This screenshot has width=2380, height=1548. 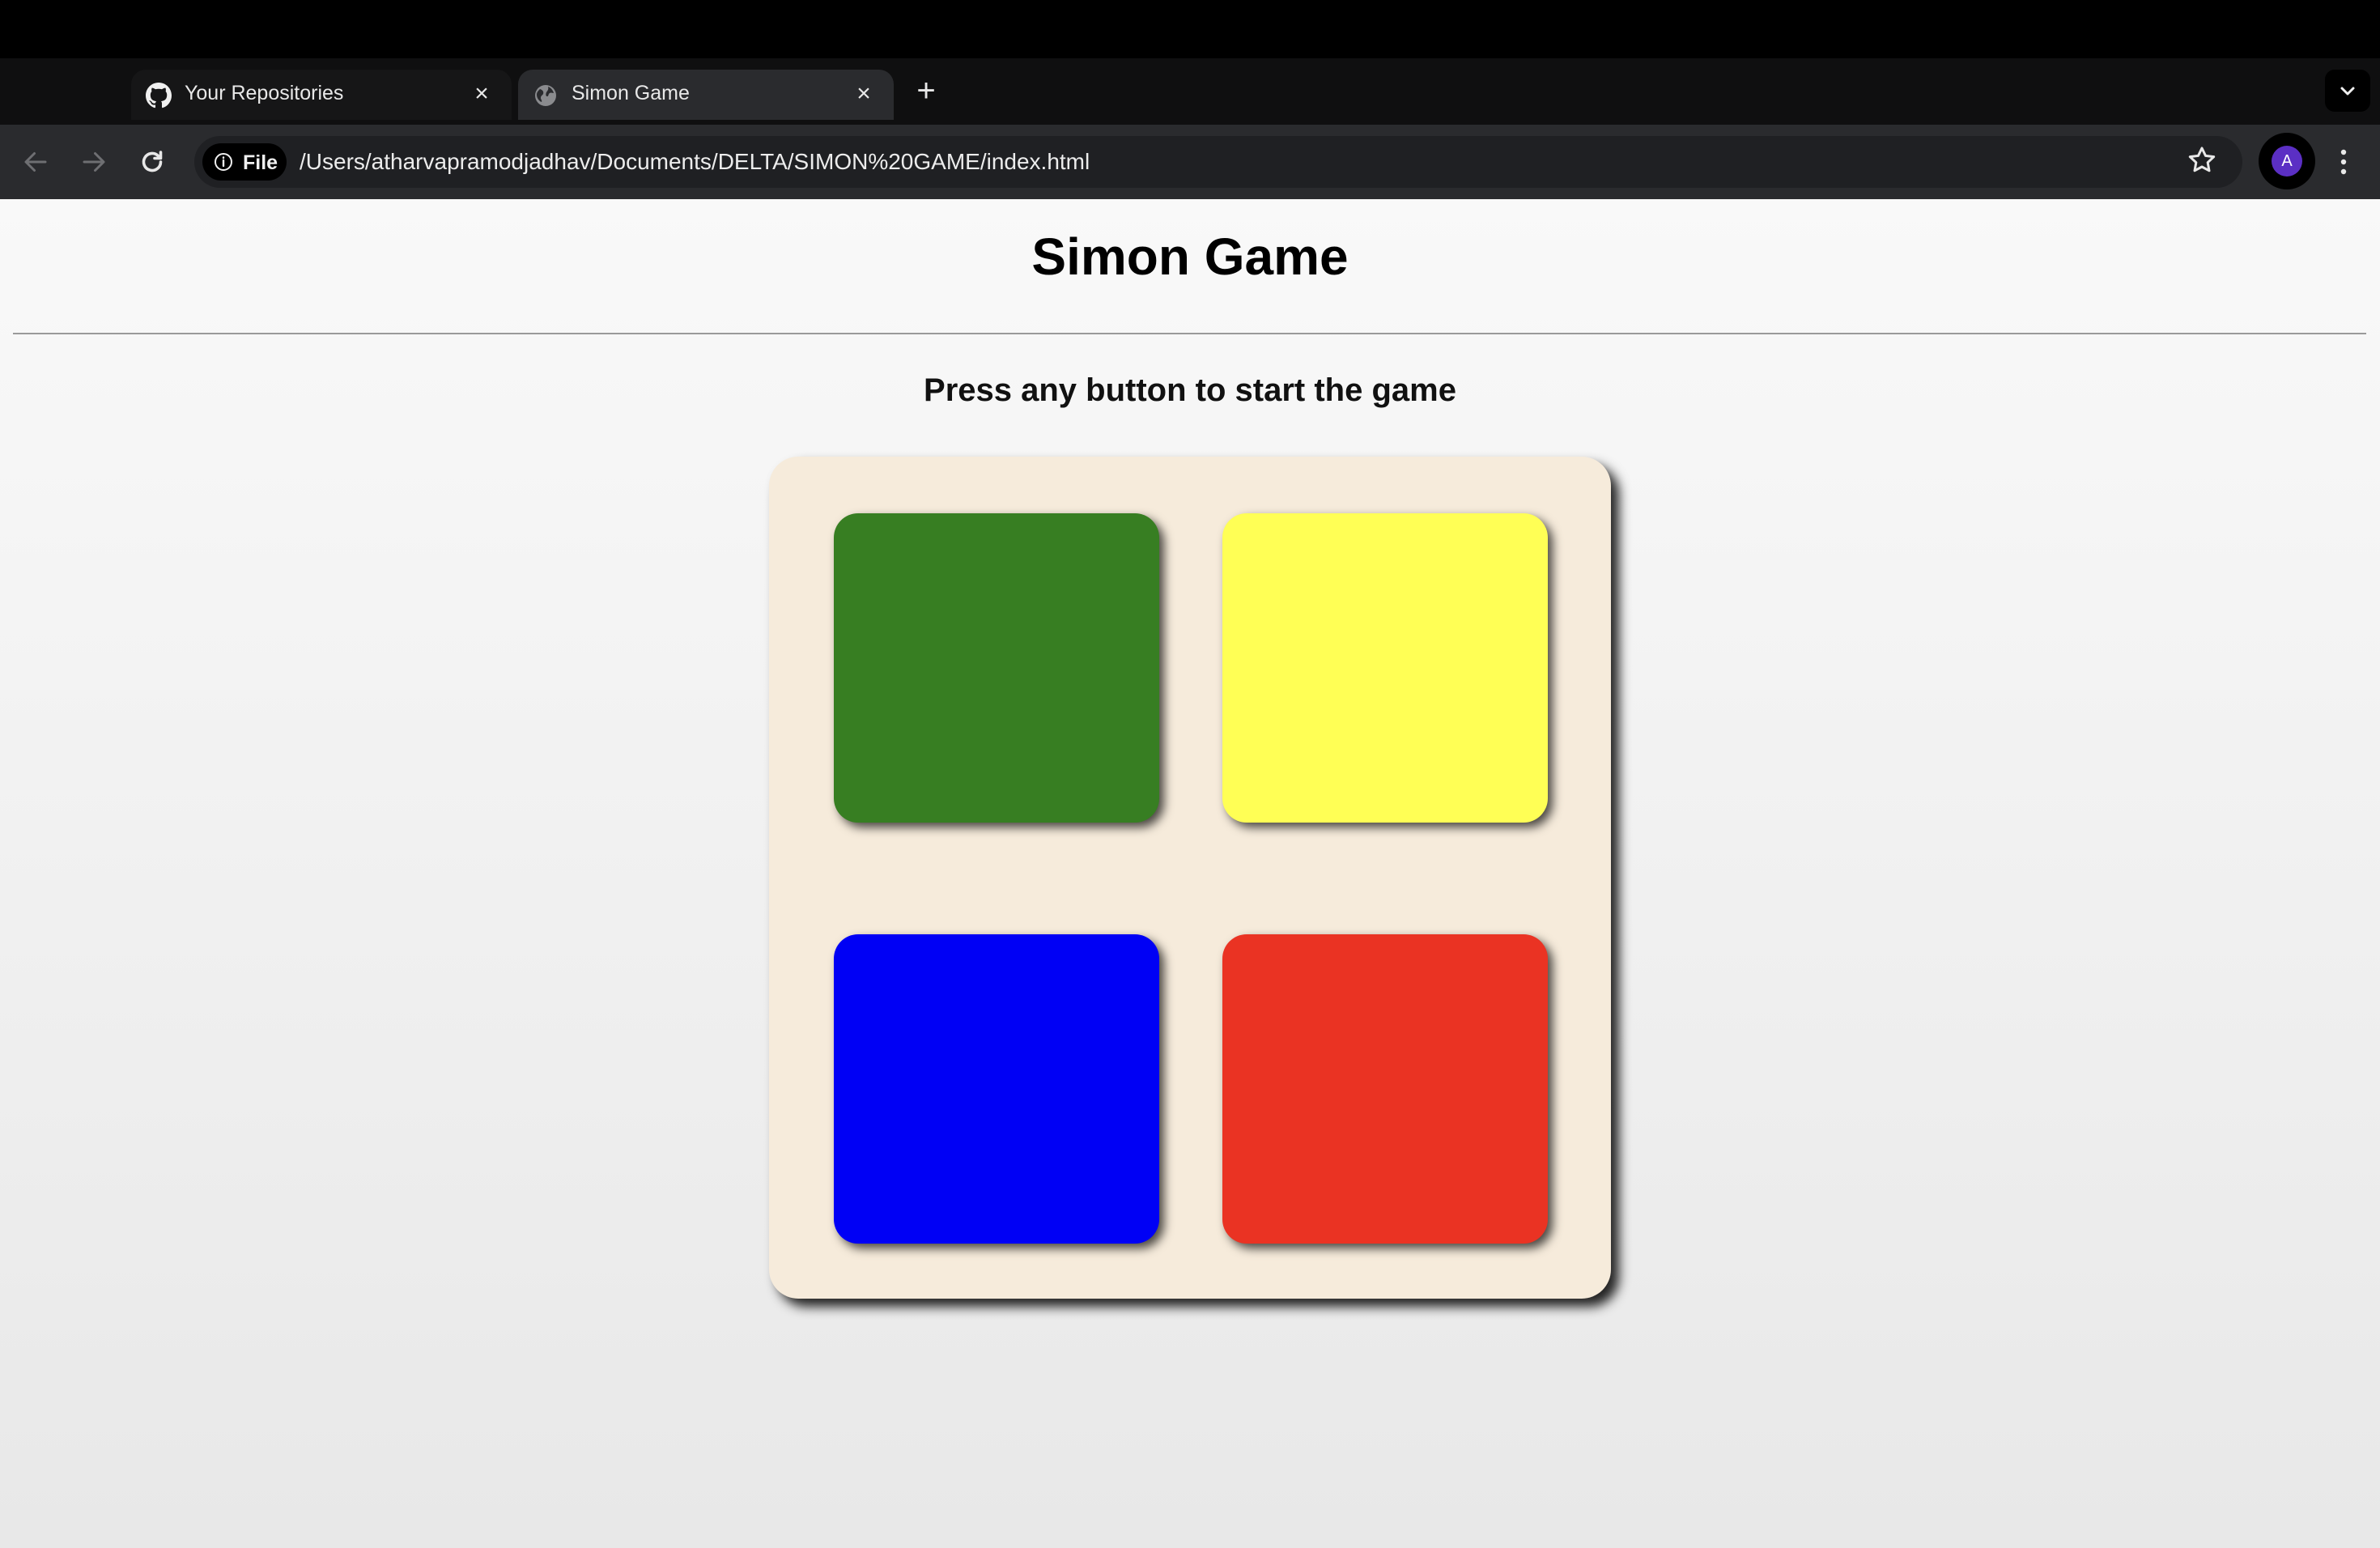 I want to click on tab-search-button, so click(x=2347, y=91).